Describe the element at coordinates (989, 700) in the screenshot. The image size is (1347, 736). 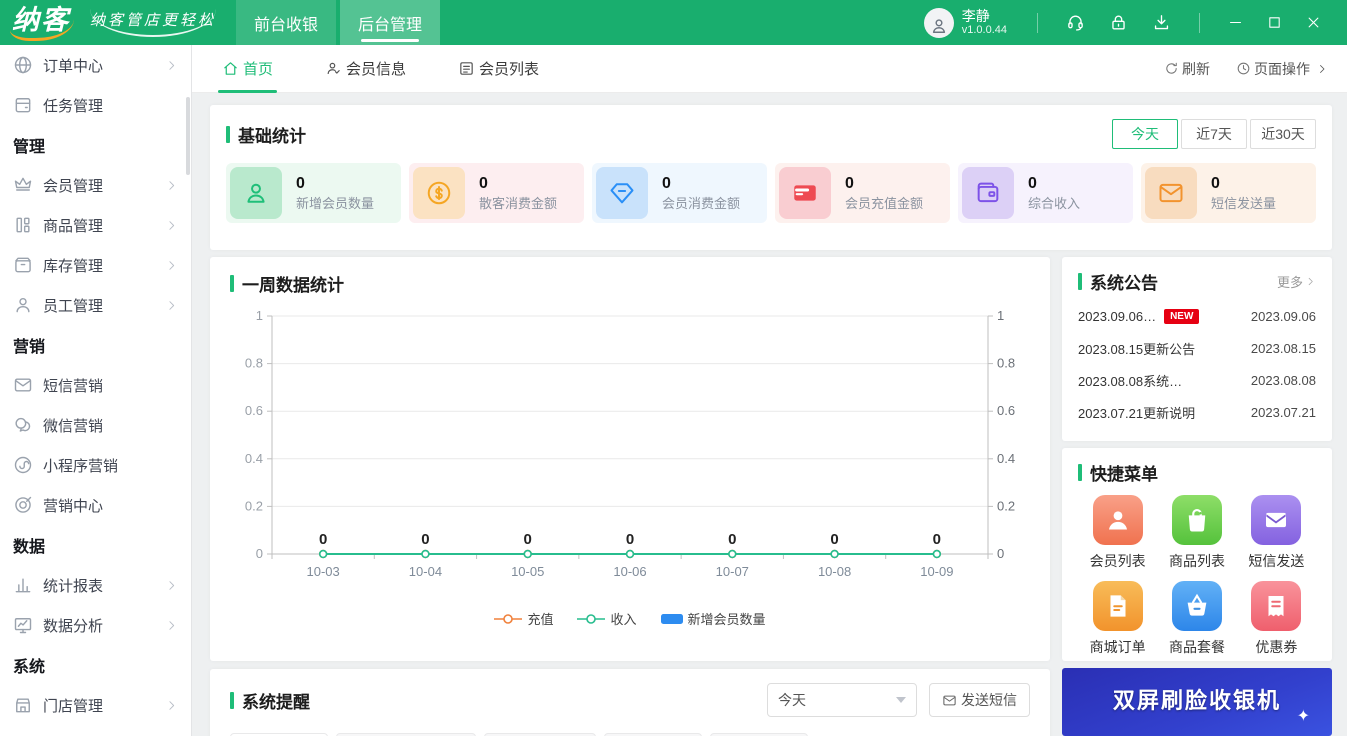
I see `send-sms-label: 发送短信` at that location.